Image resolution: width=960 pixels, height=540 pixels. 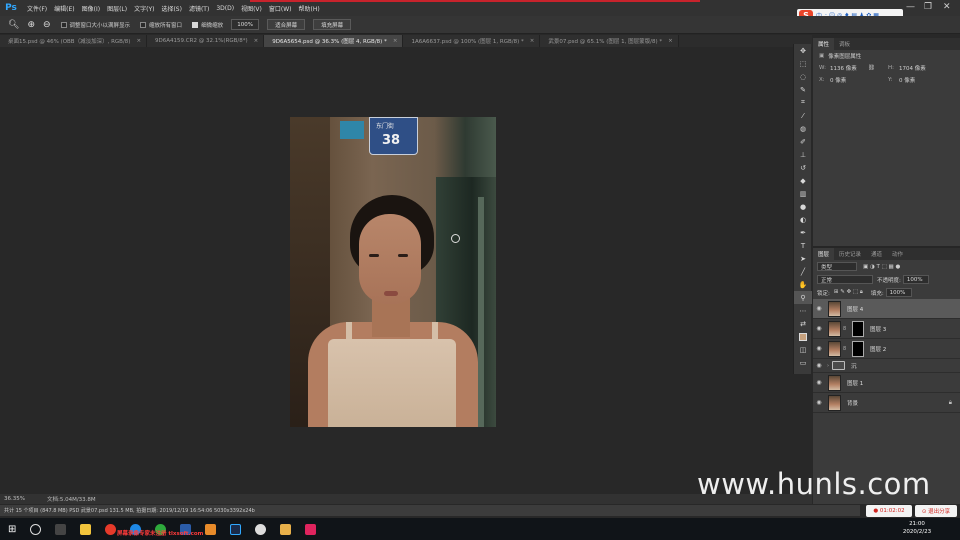 I want to click on folder-taskbar-icon, so click(x=286, y=529).